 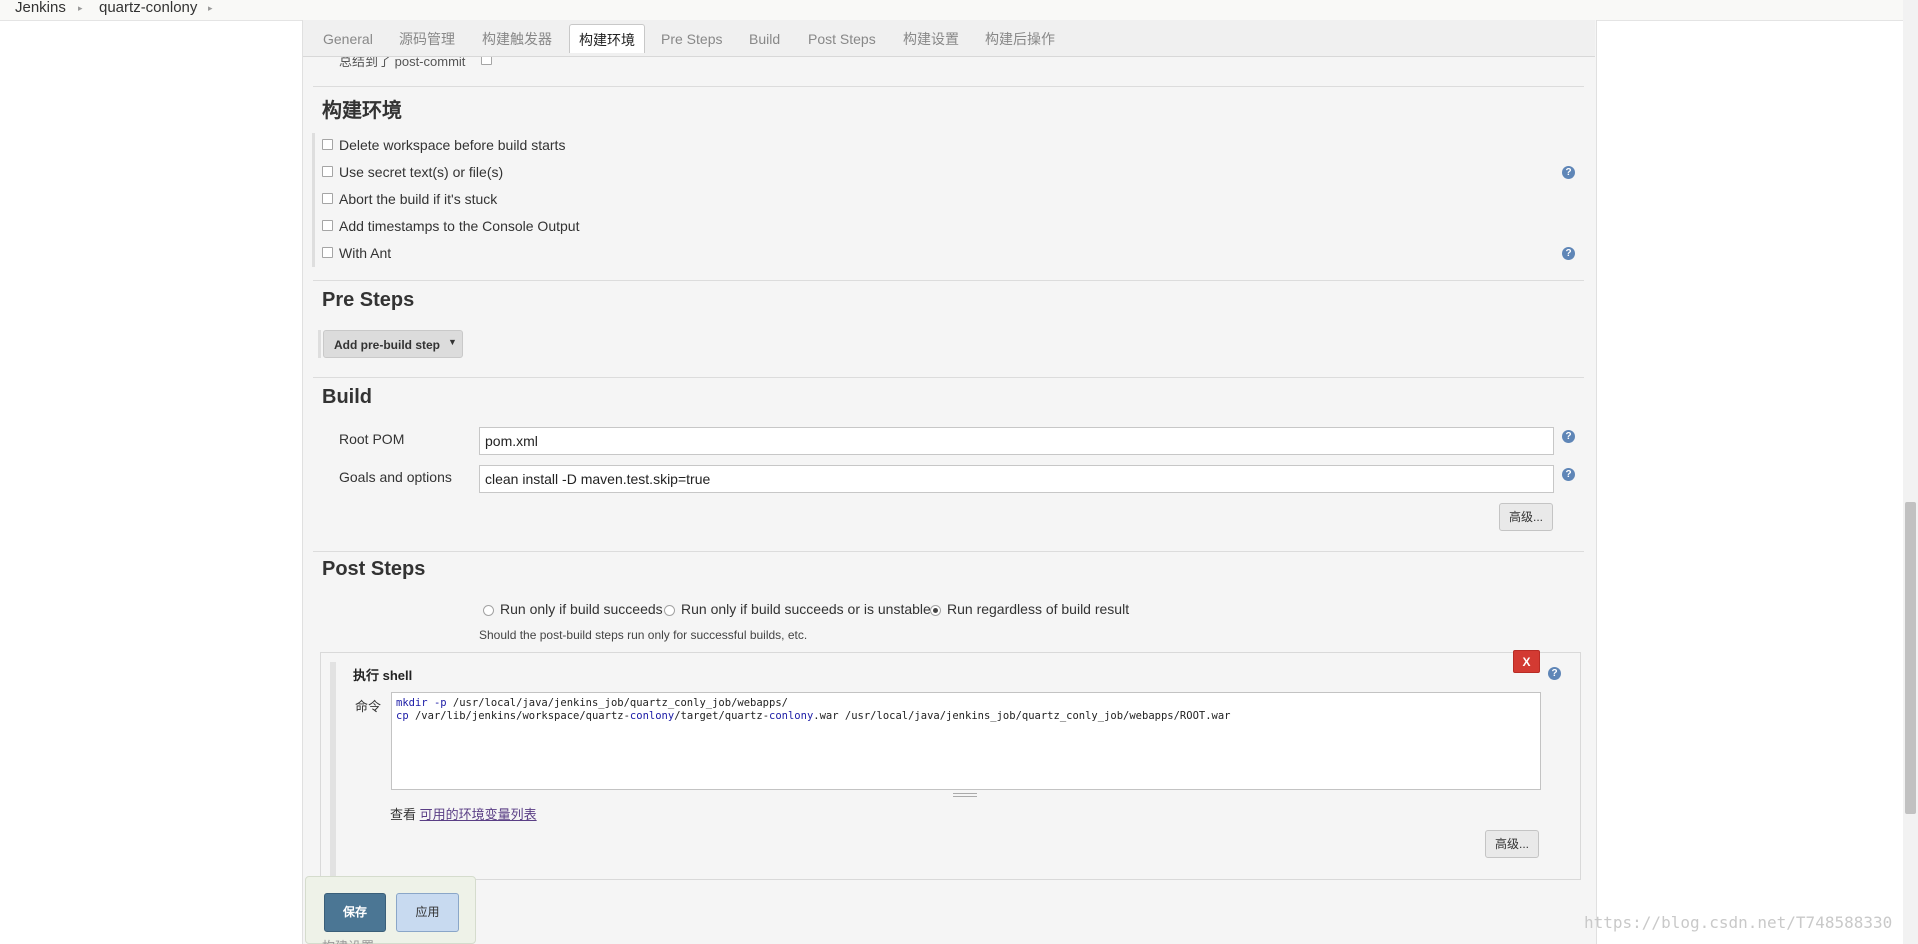 What do you see at coordinates (427, 912) in the screenshot?
I see `apply-button: 应用` at bounding box center [427, 912].